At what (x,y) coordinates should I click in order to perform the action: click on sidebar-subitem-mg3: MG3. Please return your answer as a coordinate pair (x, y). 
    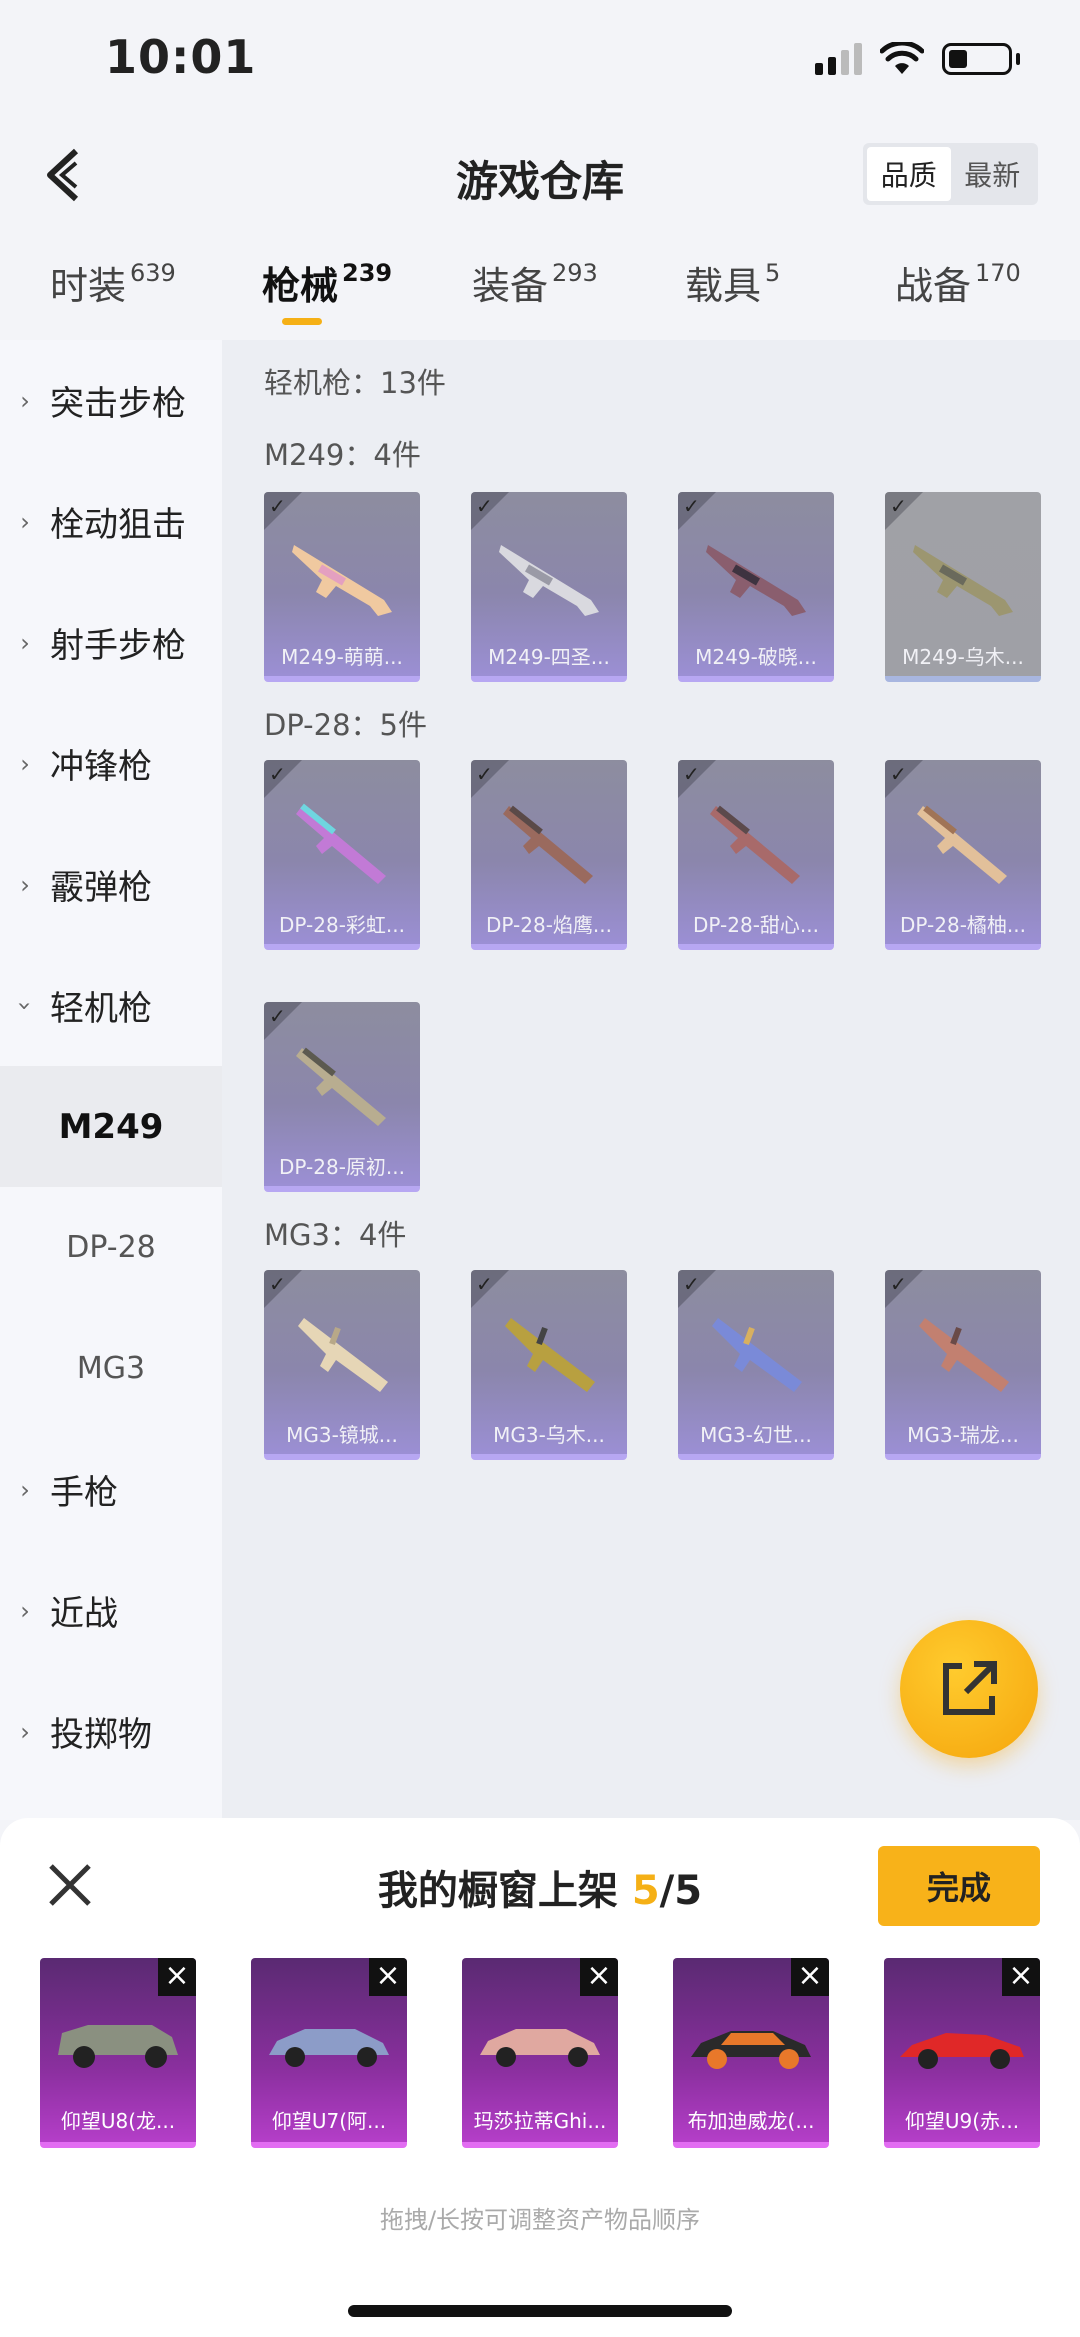
    Looking at the image, I should click on (111, 1368).